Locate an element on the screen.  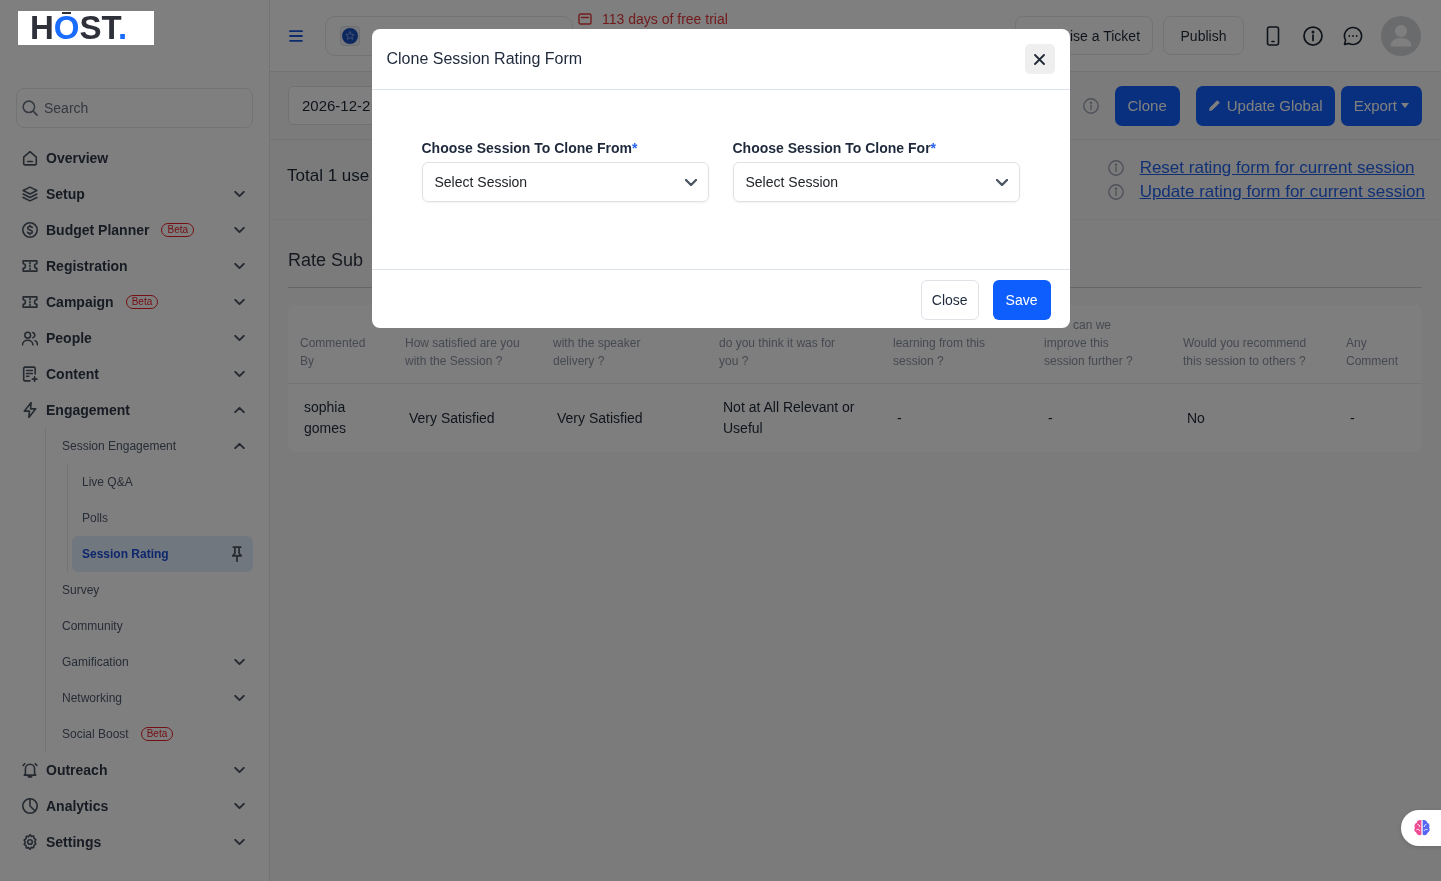
nav-item: Session Rating is located at coordinates (162, 554).